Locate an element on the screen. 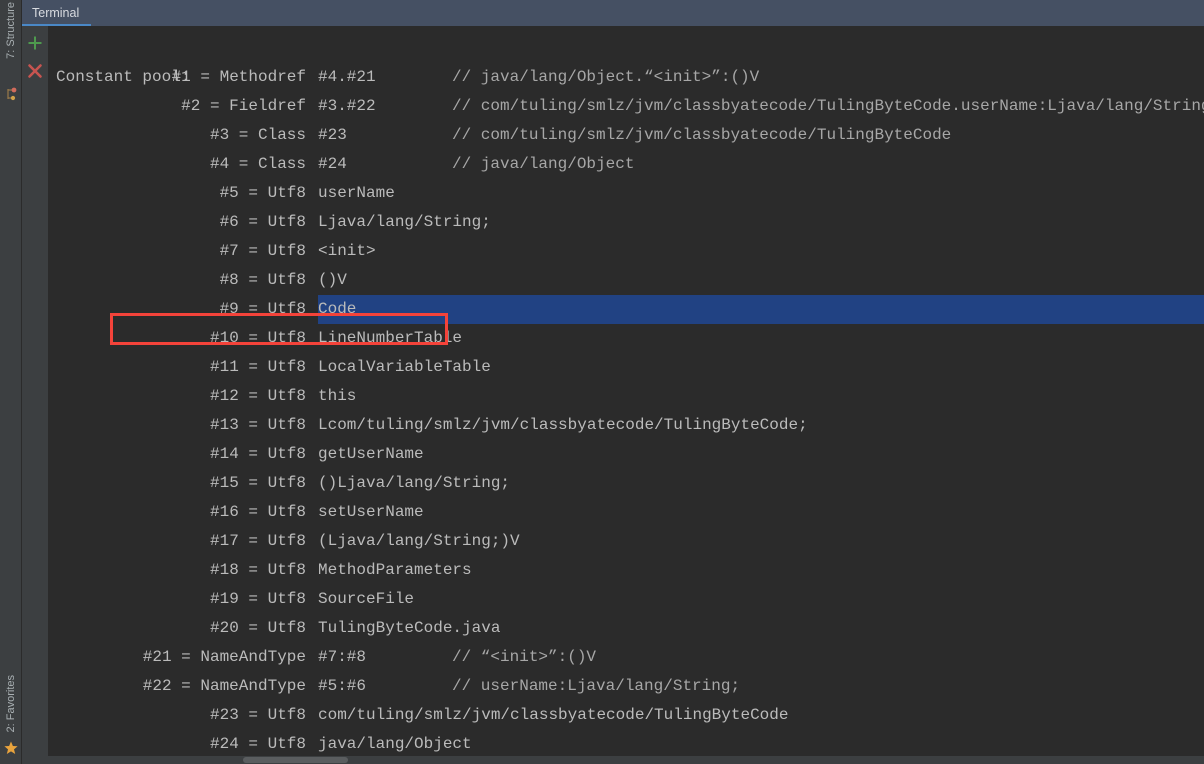  constant-pool-index: #11 = Utf8 is located at coordinates (257, 367).